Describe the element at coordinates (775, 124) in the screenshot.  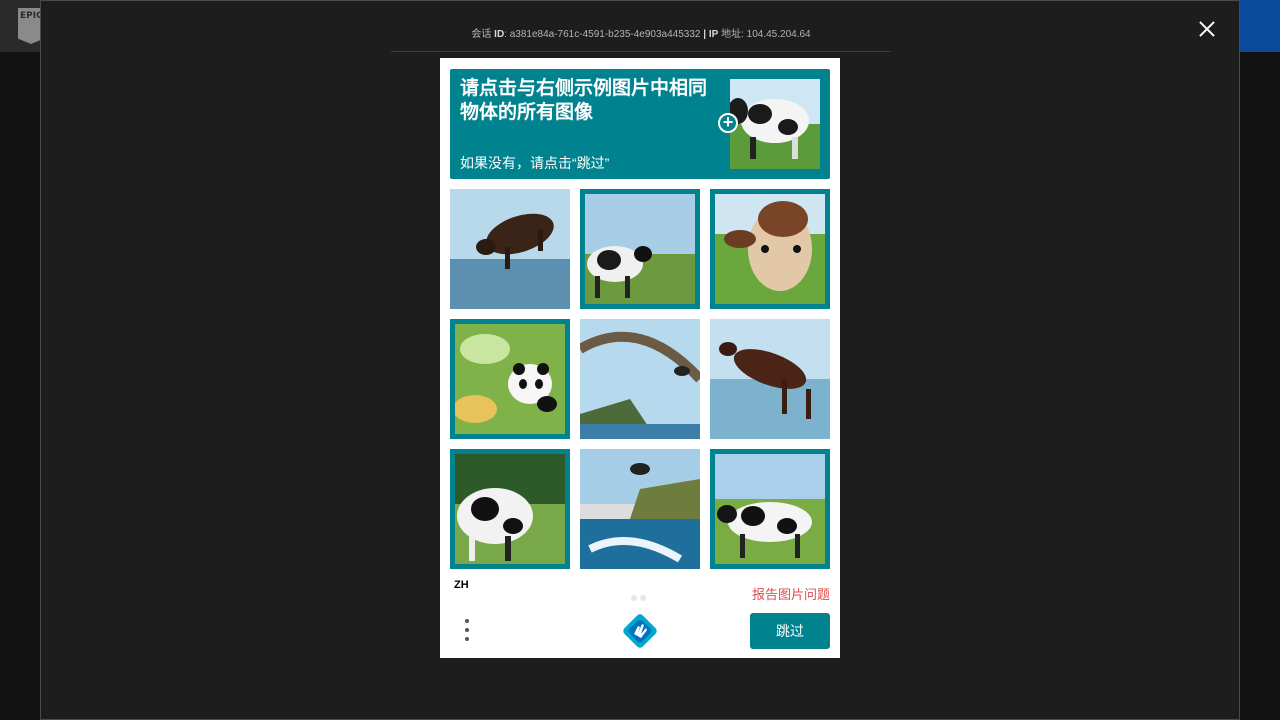
I see `example-image` at that location.